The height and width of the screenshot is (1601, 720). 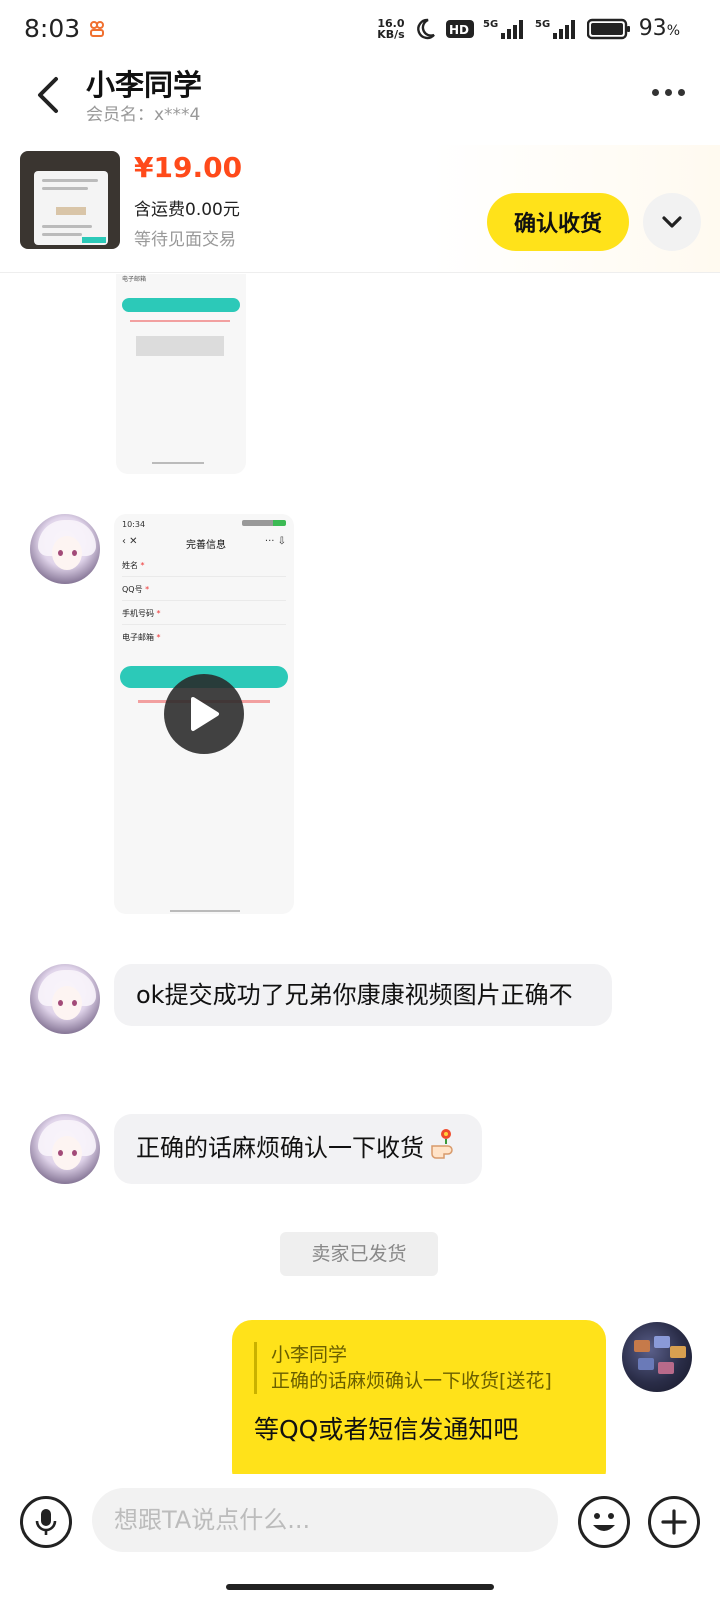 I want to click on order-card: ¥19.00 含运费0.00元 等待见面交易 确认收货, so click(x=360, y=209).